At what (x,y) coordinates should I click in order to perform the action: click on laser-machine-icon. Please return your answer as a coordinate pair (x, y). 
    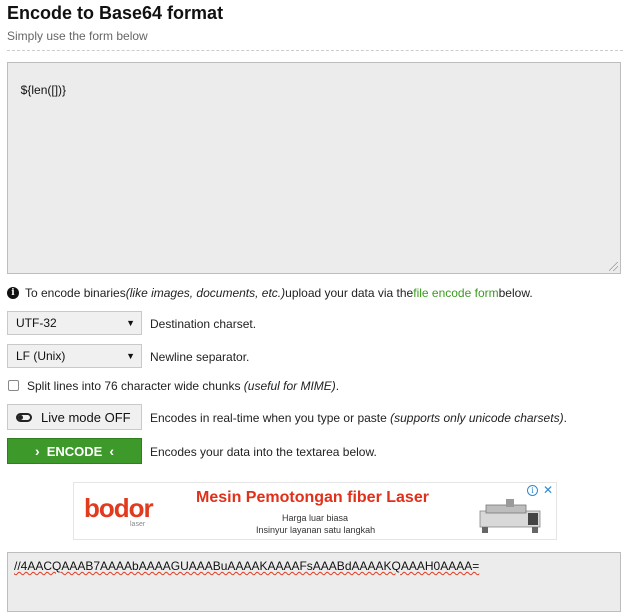
    Looking at the image, I should click on (510, 516).